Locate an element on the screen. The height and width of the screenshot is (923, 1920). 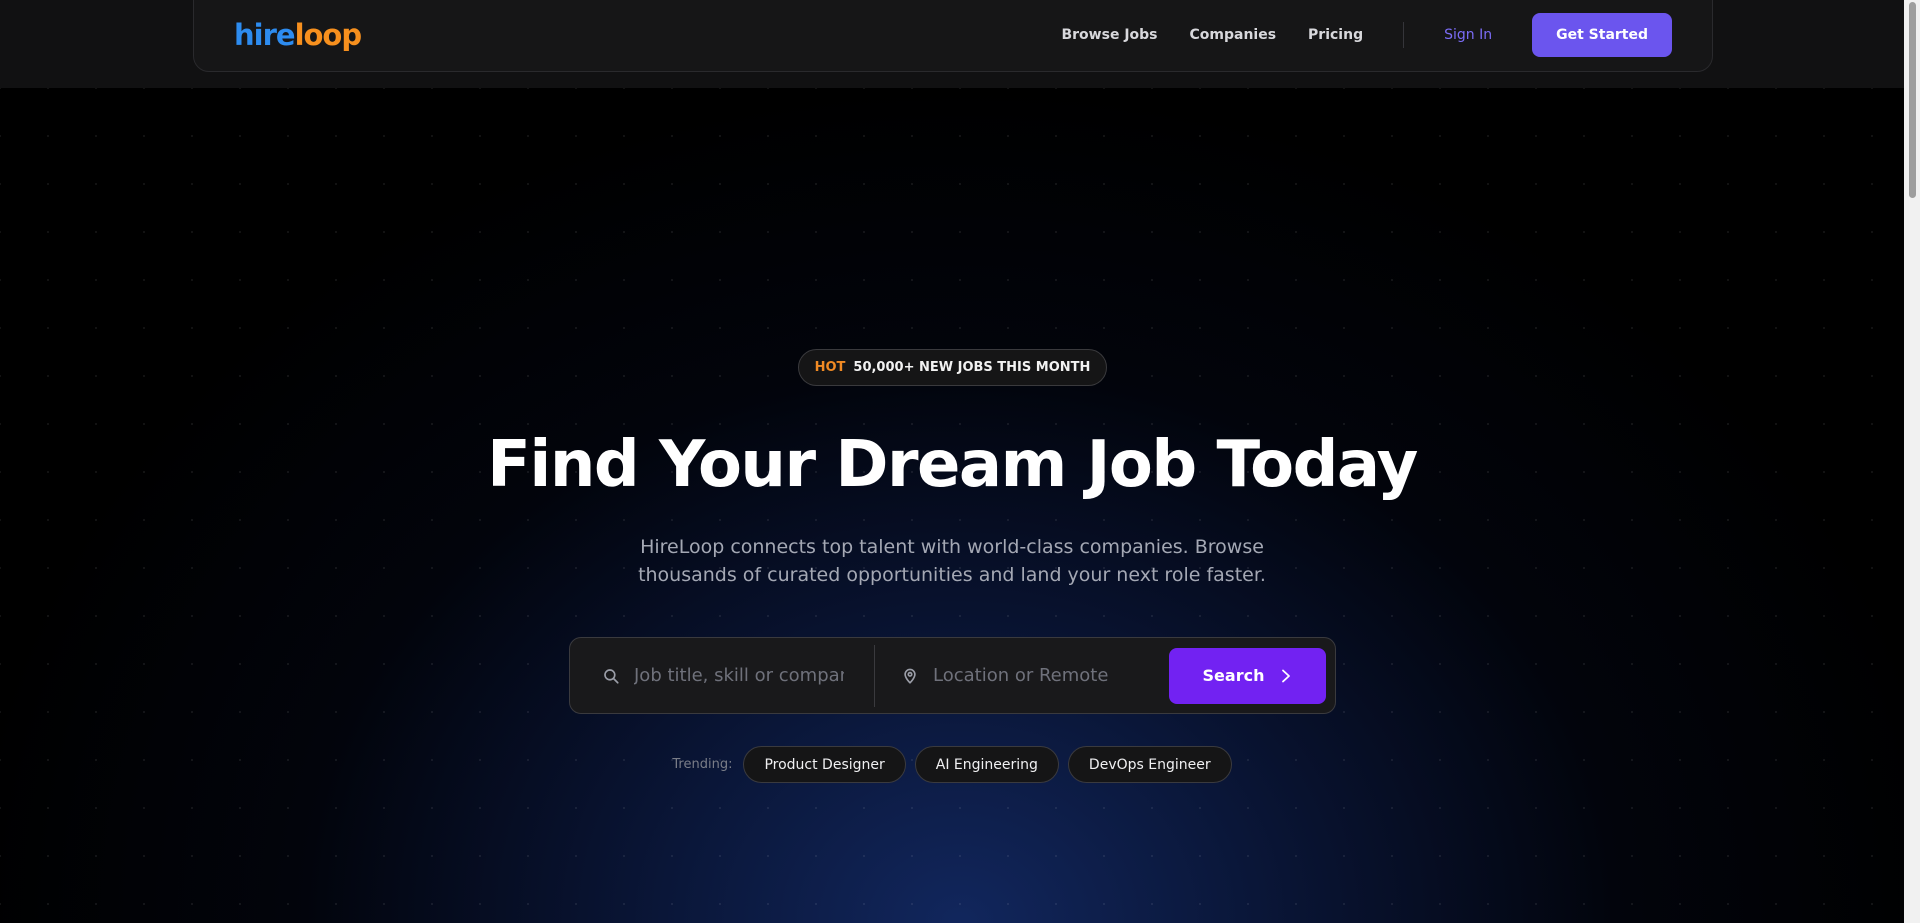
nav-link-browse-jobs: Browse Jobs is located at coordinates (1109, 35).